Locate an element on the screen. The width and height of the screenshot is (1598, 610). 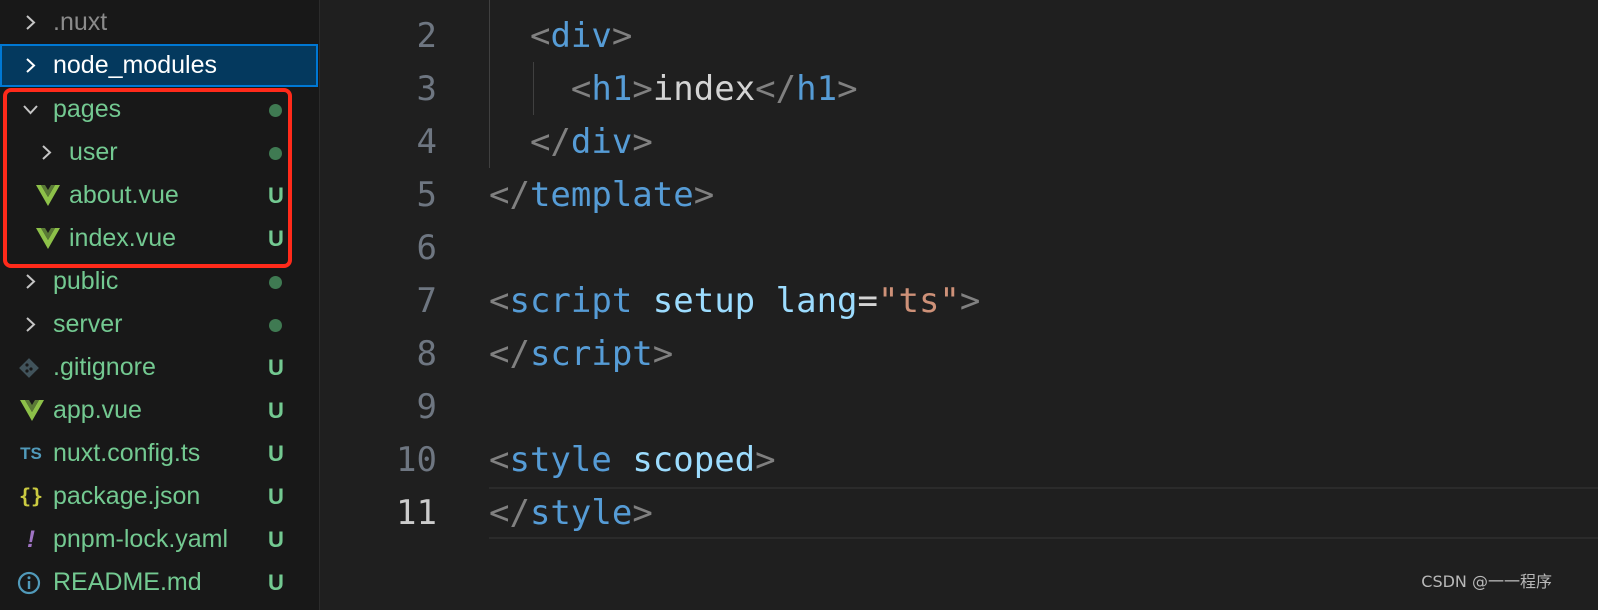
code-text: </script> is located at coordinates (581, 354).